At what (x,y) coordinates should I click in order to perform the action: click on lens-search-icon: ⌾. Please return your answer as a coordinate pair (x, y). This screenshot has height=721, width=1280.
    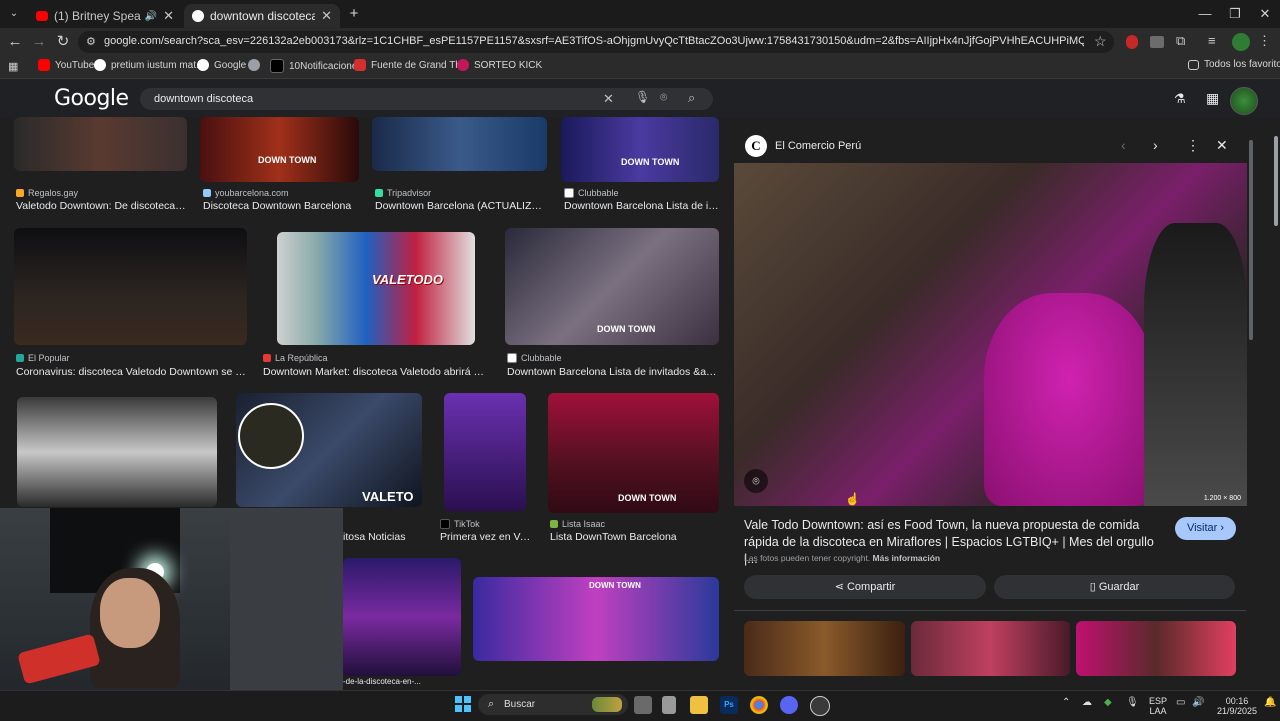
    Looking at the image, I should click on (756, 481).